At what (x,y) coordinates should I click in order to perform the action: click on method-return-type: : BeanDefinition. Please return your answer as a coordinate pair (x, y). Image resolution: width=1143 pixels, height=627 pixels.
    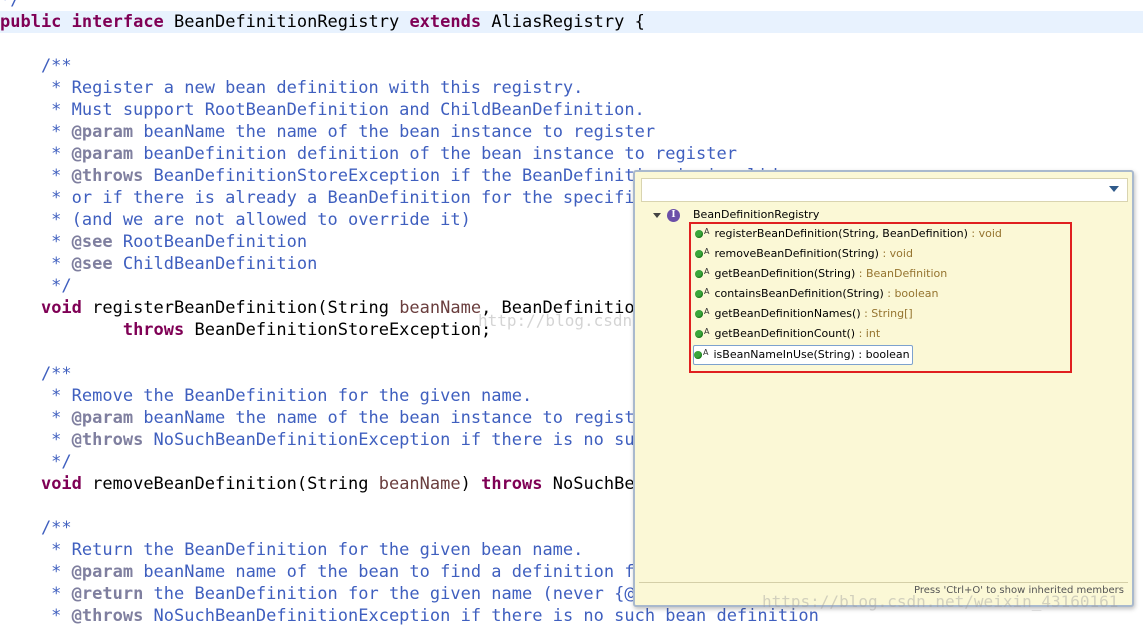
    Looking at the image, I should click on (901, 273).